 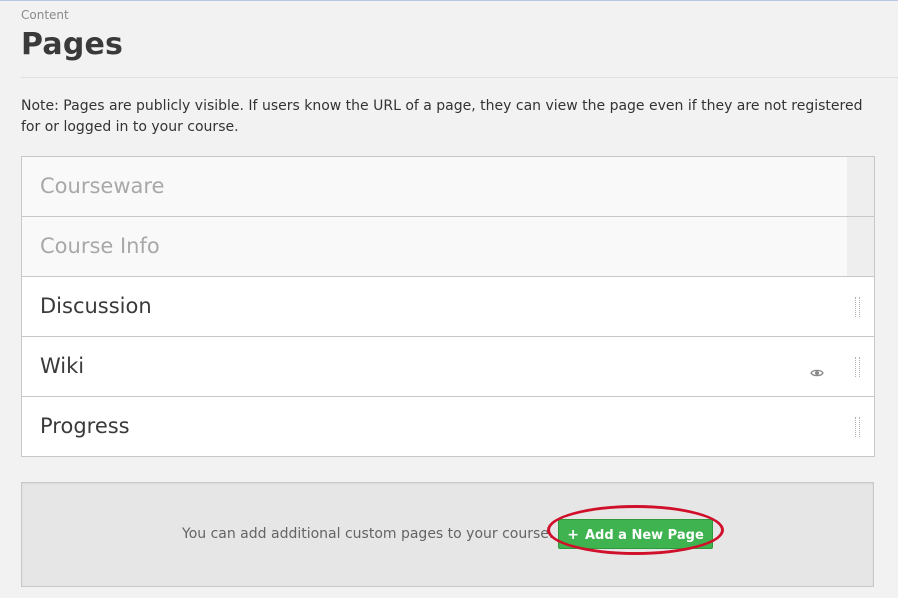 What do you see at coordinates (817, 370) in the screenshot?
I see `eye-icon` at bounding box center [817, 370].